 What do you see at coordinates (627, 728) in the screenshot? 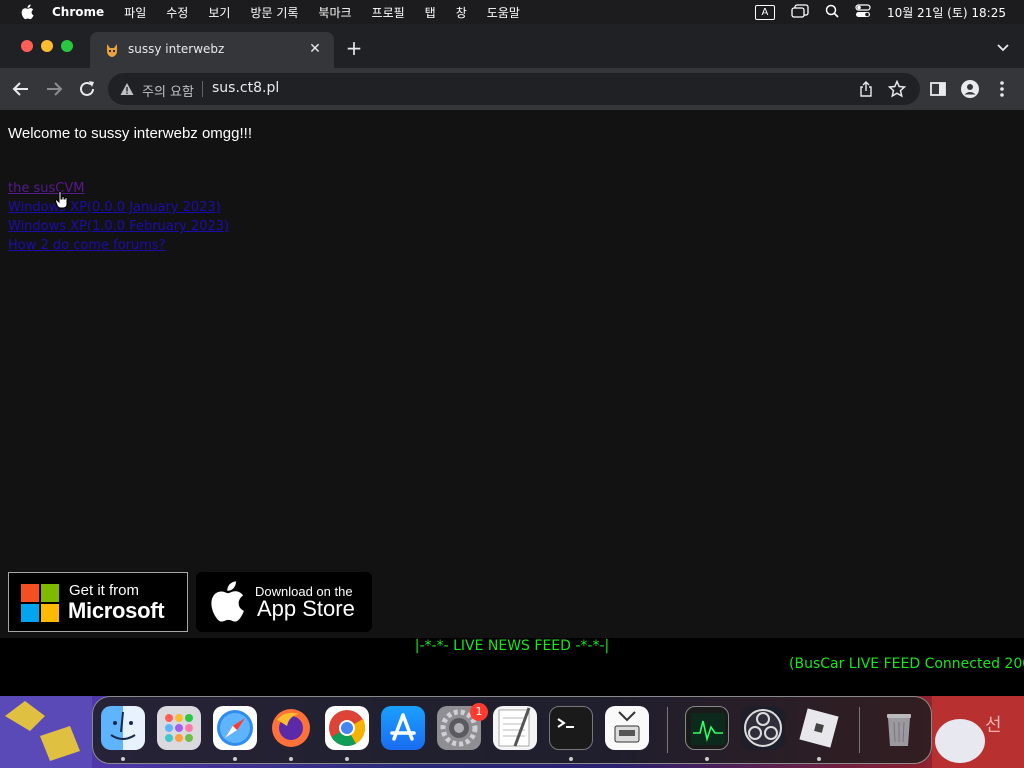
I see `archive-utility-icon` at bounding box center [627, 728].